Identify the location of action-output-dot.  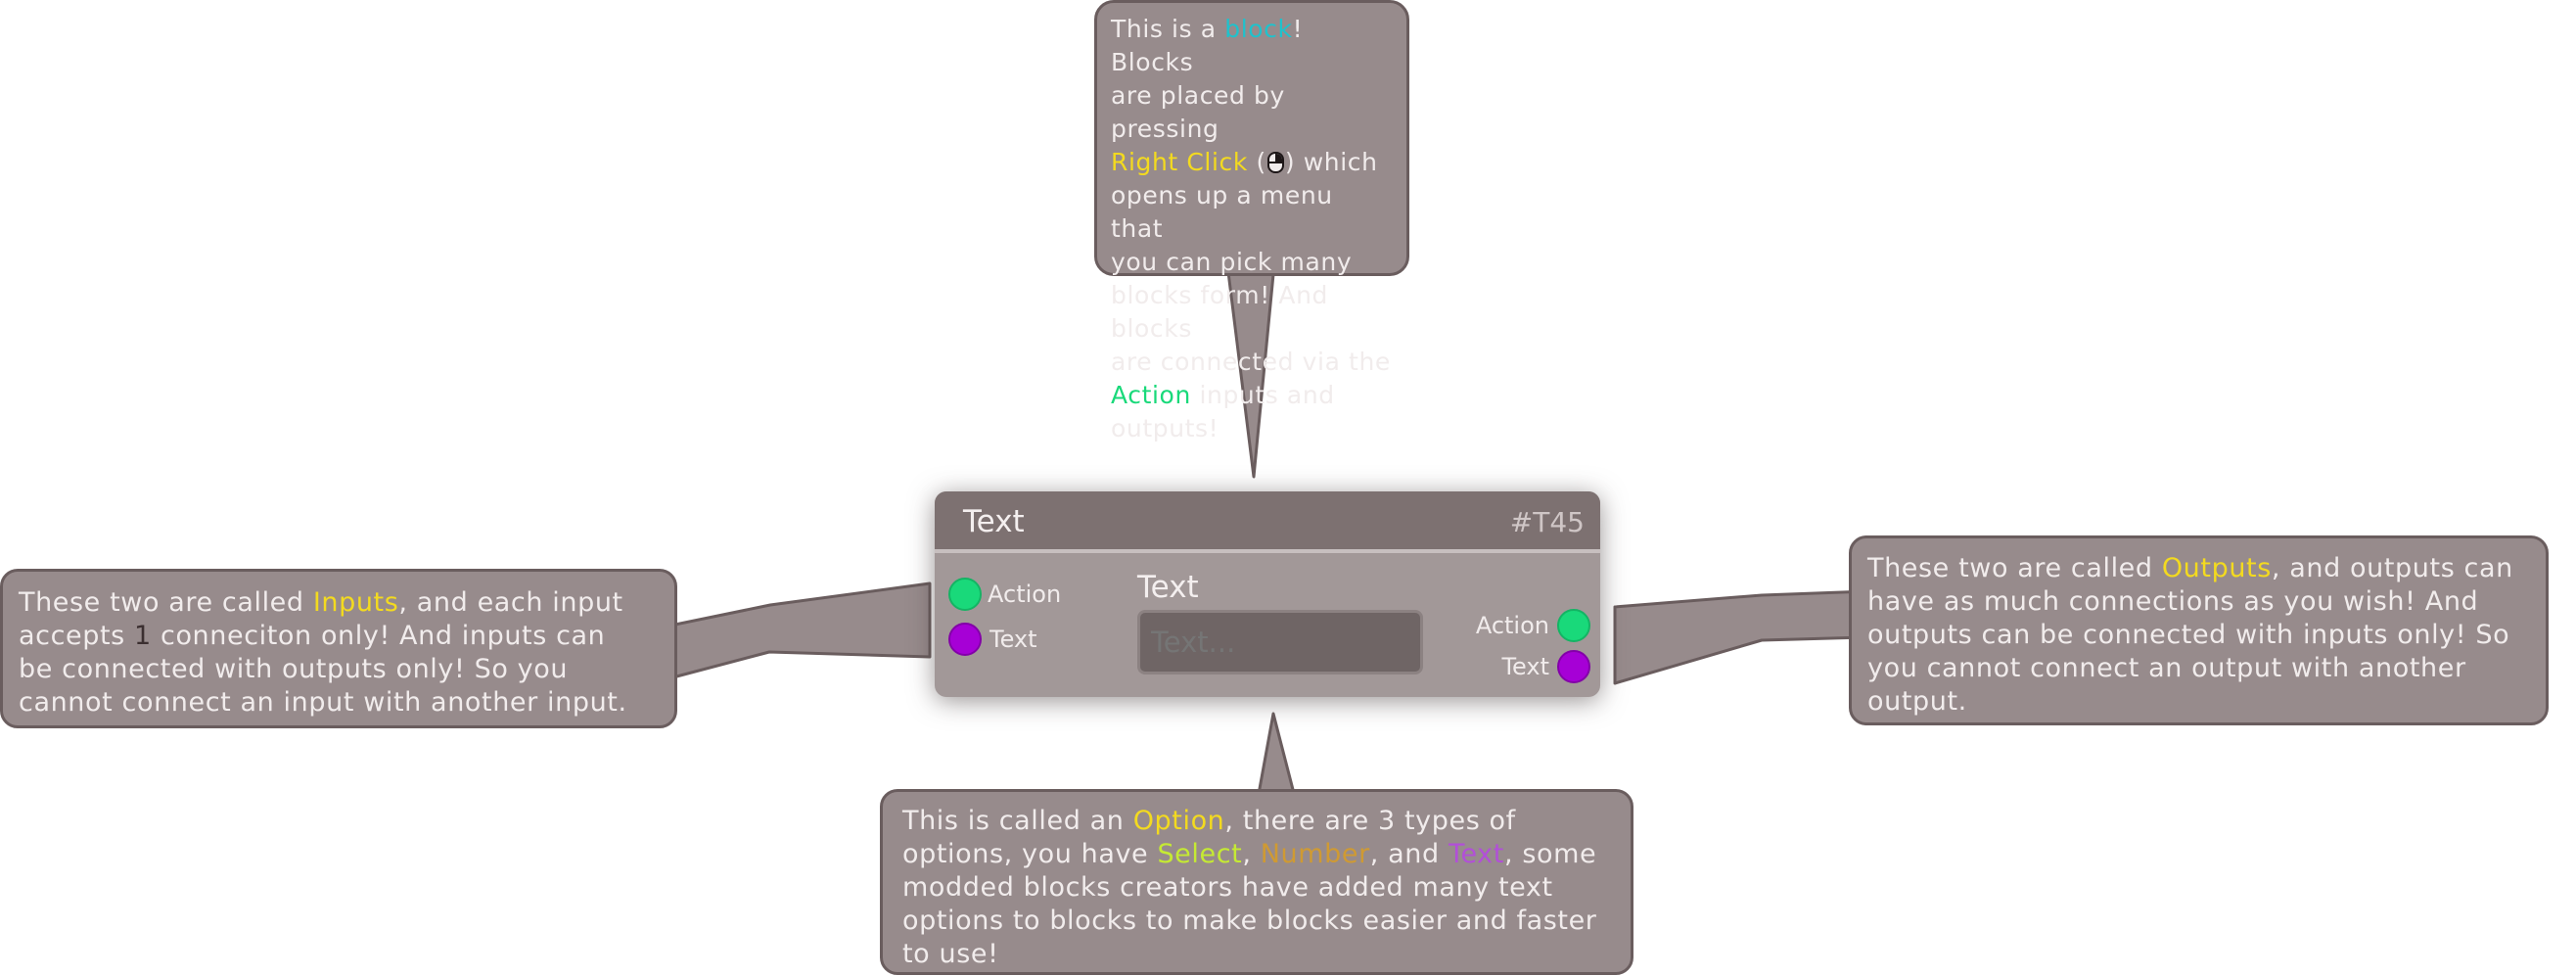
(1573, 625).